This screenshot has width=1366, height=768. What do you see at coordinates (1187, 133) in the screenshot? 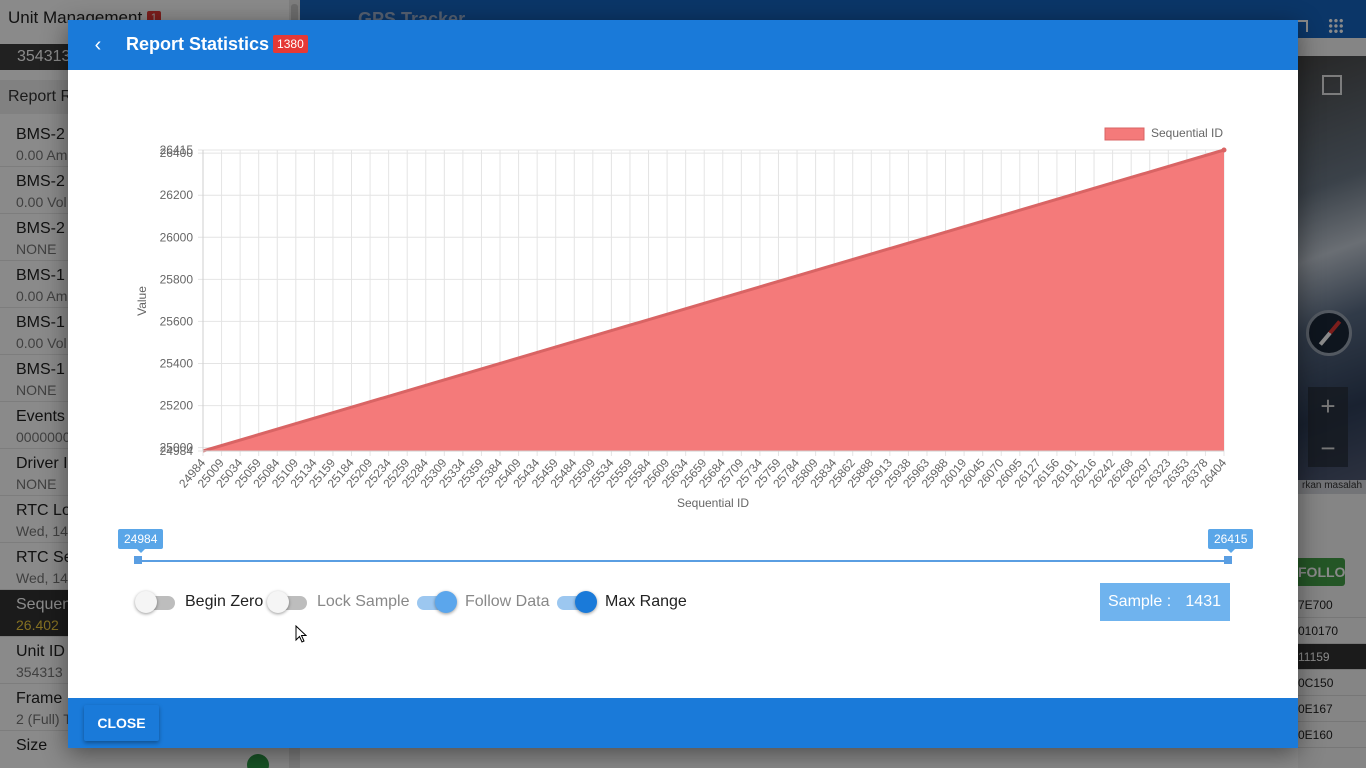
I see `legend-label: Sequential ID` at bounding box center [1187, 133].